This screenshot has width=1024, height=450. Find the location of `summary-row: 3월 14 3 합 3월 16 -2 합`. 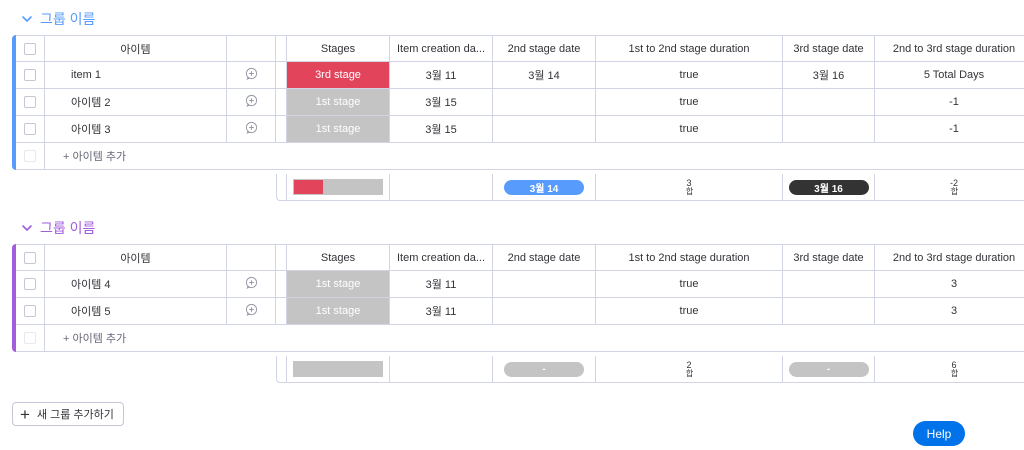

summary-row: 3월 14 3 합 3월 16 -2 합 is located at coordinates (650, 187).